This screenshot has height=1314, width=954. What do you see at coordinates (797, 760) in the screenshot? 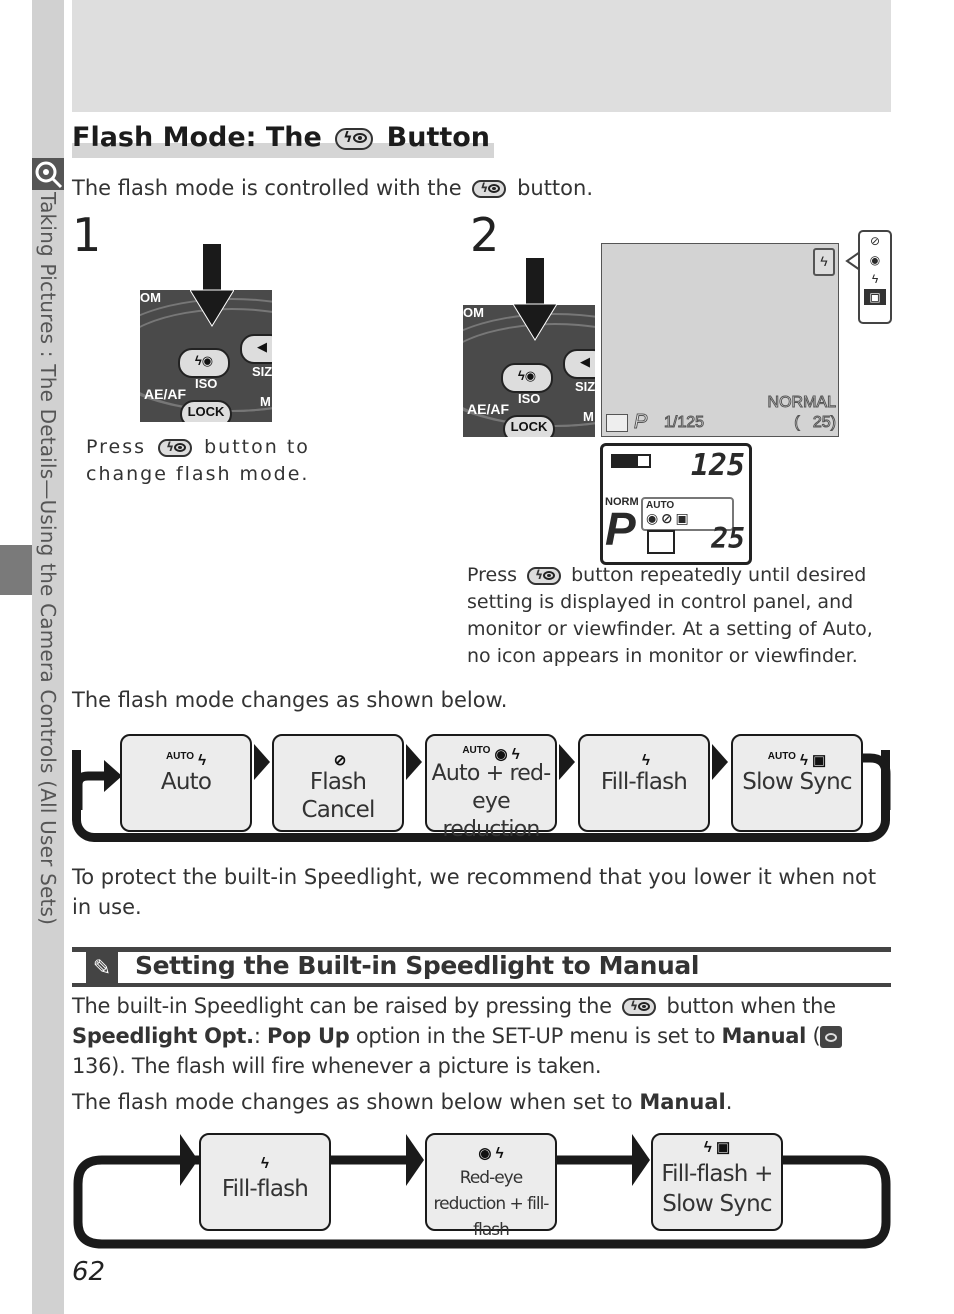
I see `auto-slow-sync-icon: AUTO ϟ ▣` at bounding box center [797, 760].